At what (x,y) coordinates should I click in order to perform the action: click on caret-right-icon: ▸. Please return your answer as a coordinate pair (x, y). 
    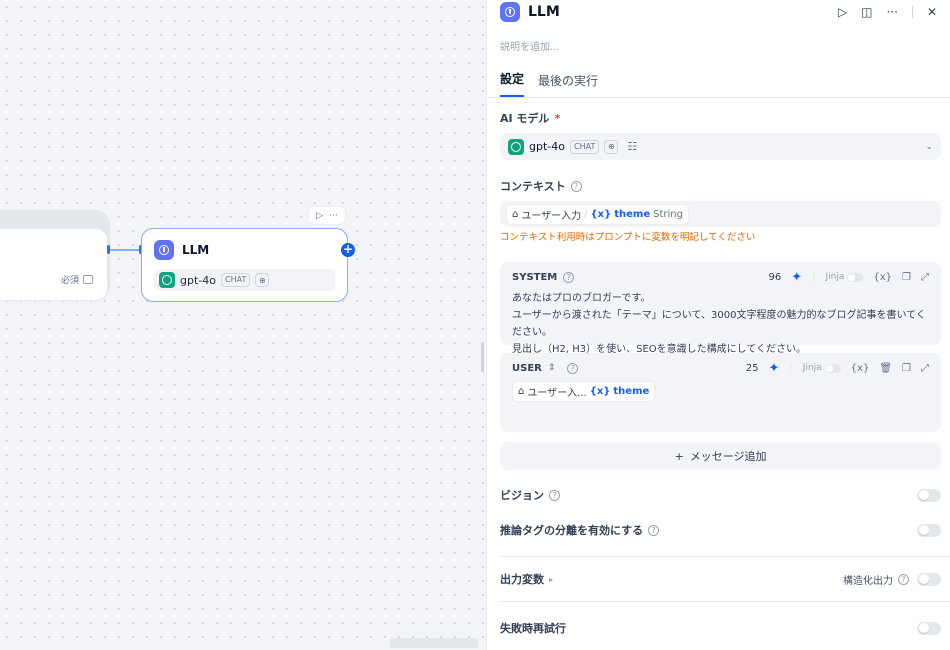
    Looking at the image, I should click on (551, 579).